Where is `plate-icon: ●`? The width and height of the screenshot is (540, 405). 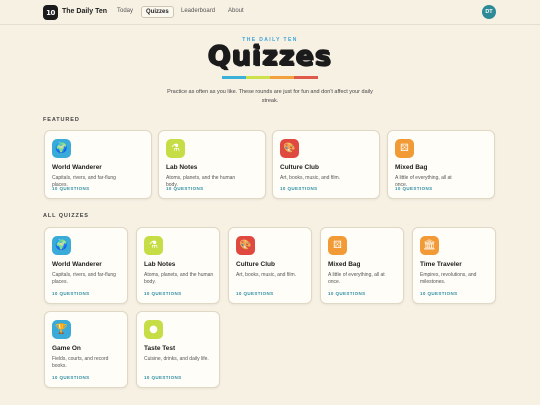
plate-icon: ● is located at coordinates (153, 329).